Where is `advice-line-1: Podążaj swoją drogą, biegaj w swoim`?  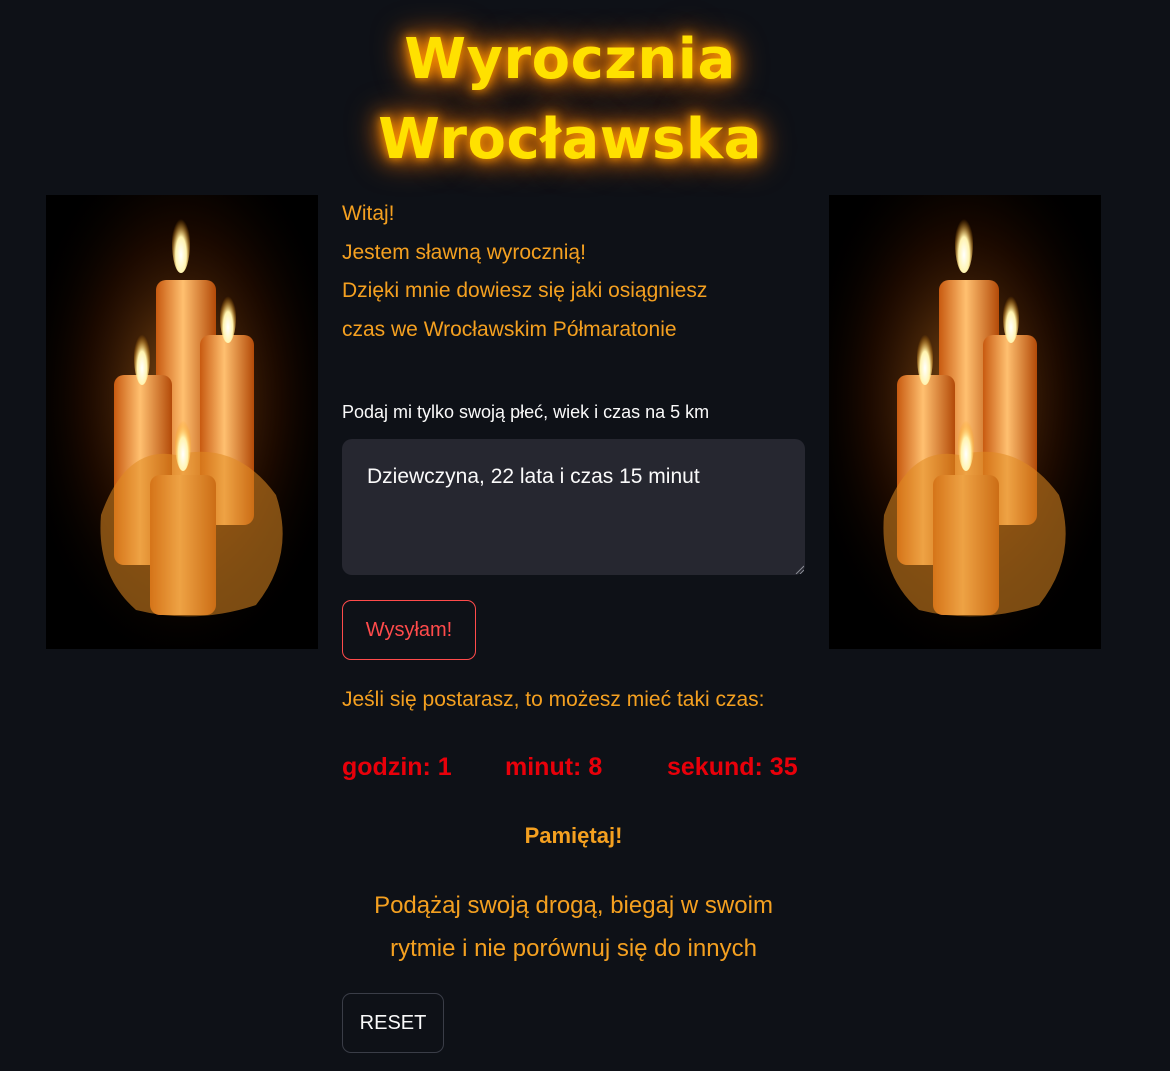
advice-line-1: Podążaj swoją drogą, biegaj w swoim is located at coordinates (573, 905).